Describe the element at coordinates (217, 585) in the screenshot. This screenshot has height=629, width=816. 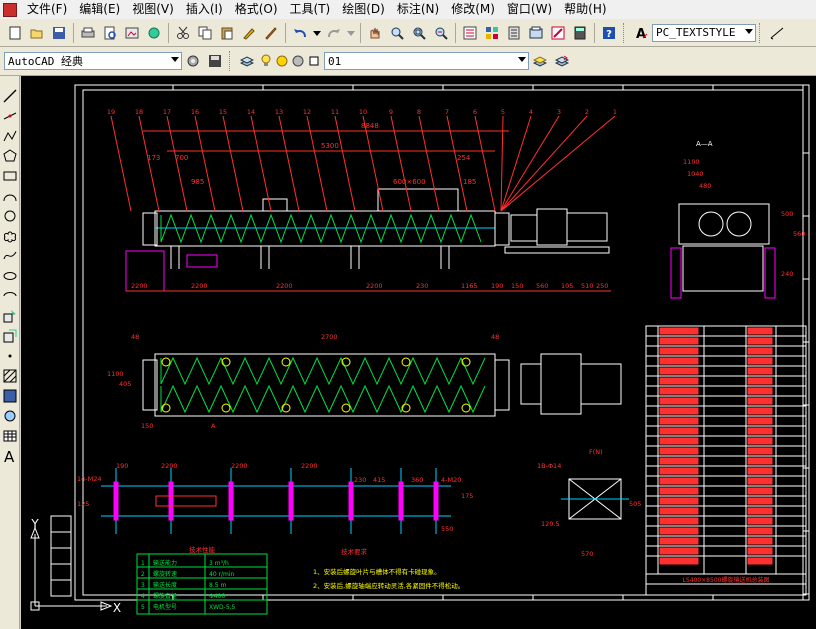
I see `spec-cell-value: 8.5 m` at that location.